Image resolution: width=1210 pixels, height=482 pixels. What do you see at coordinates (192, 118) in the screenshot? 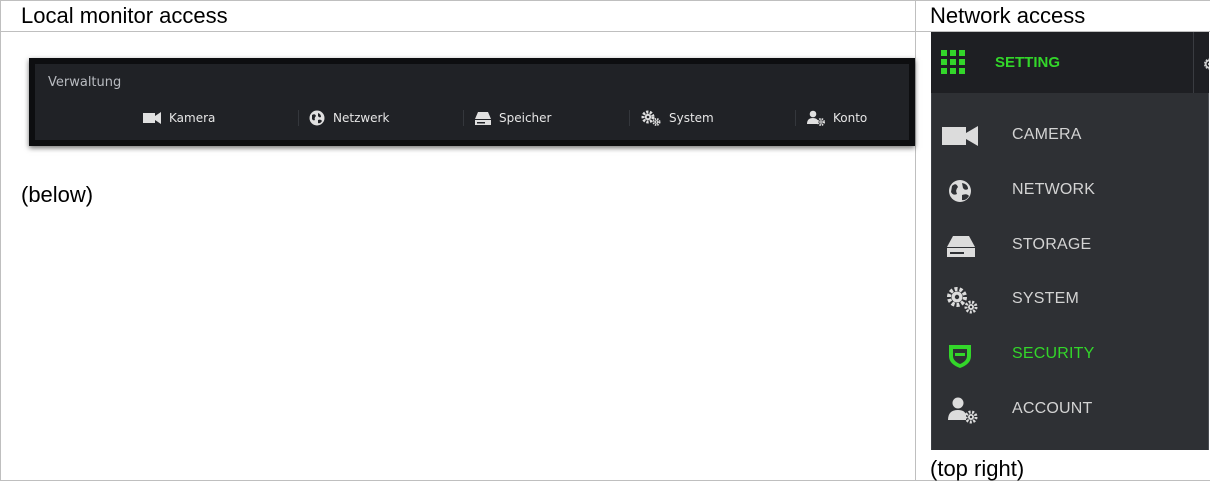
I see `local-item-label: Kamera` at bounding box center [192, 118].